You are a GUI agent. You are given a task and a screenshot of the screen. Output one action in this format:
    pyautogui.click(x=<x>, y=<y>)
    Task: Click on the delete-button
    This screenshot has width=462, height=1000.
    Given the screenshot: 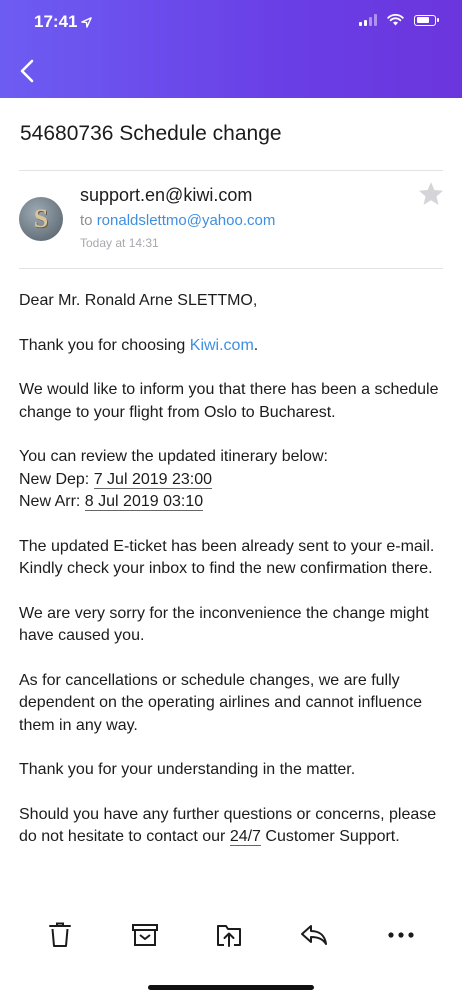 What is the action you would take?
    pyautogui.click(x=60, y=935)
    